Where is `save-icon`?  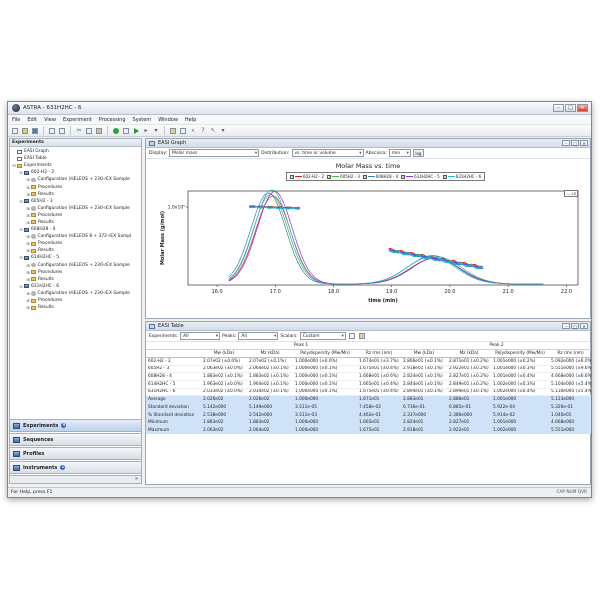
save-icon is located at coordinates (35, 131).